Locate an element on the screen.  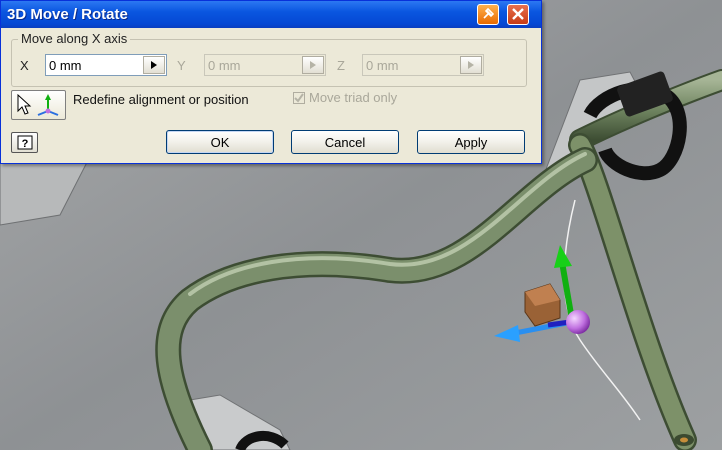
y-value-field is located at coordinates (265, 65).